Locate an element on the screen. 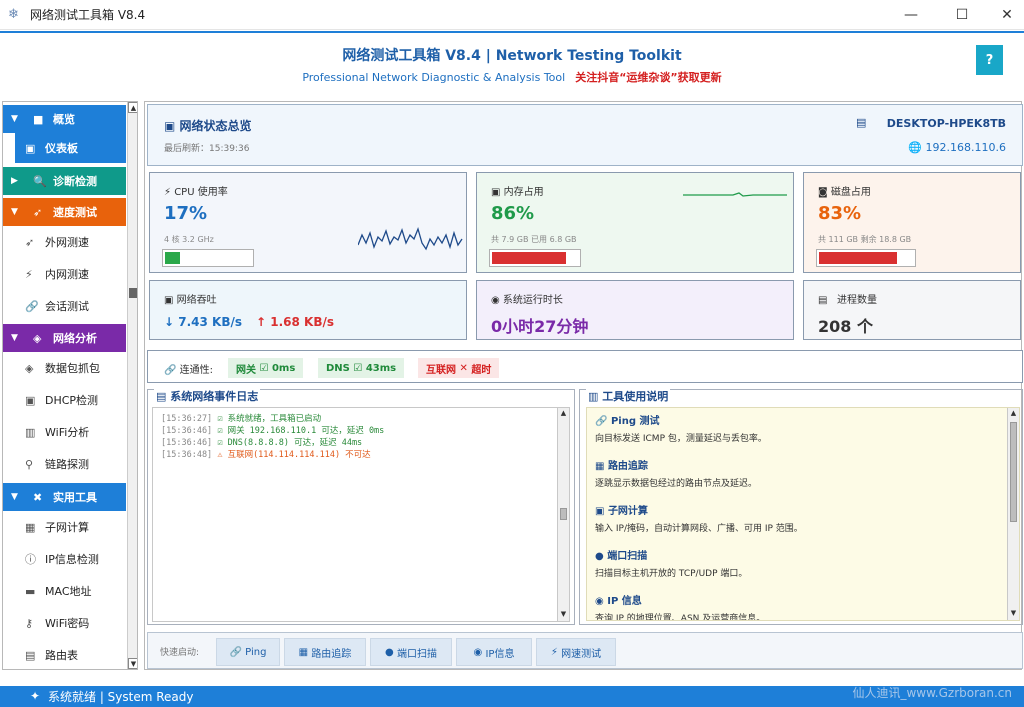  sidebar-item-route-table: ▤ 路由表 is located at coordinates (70, 654).